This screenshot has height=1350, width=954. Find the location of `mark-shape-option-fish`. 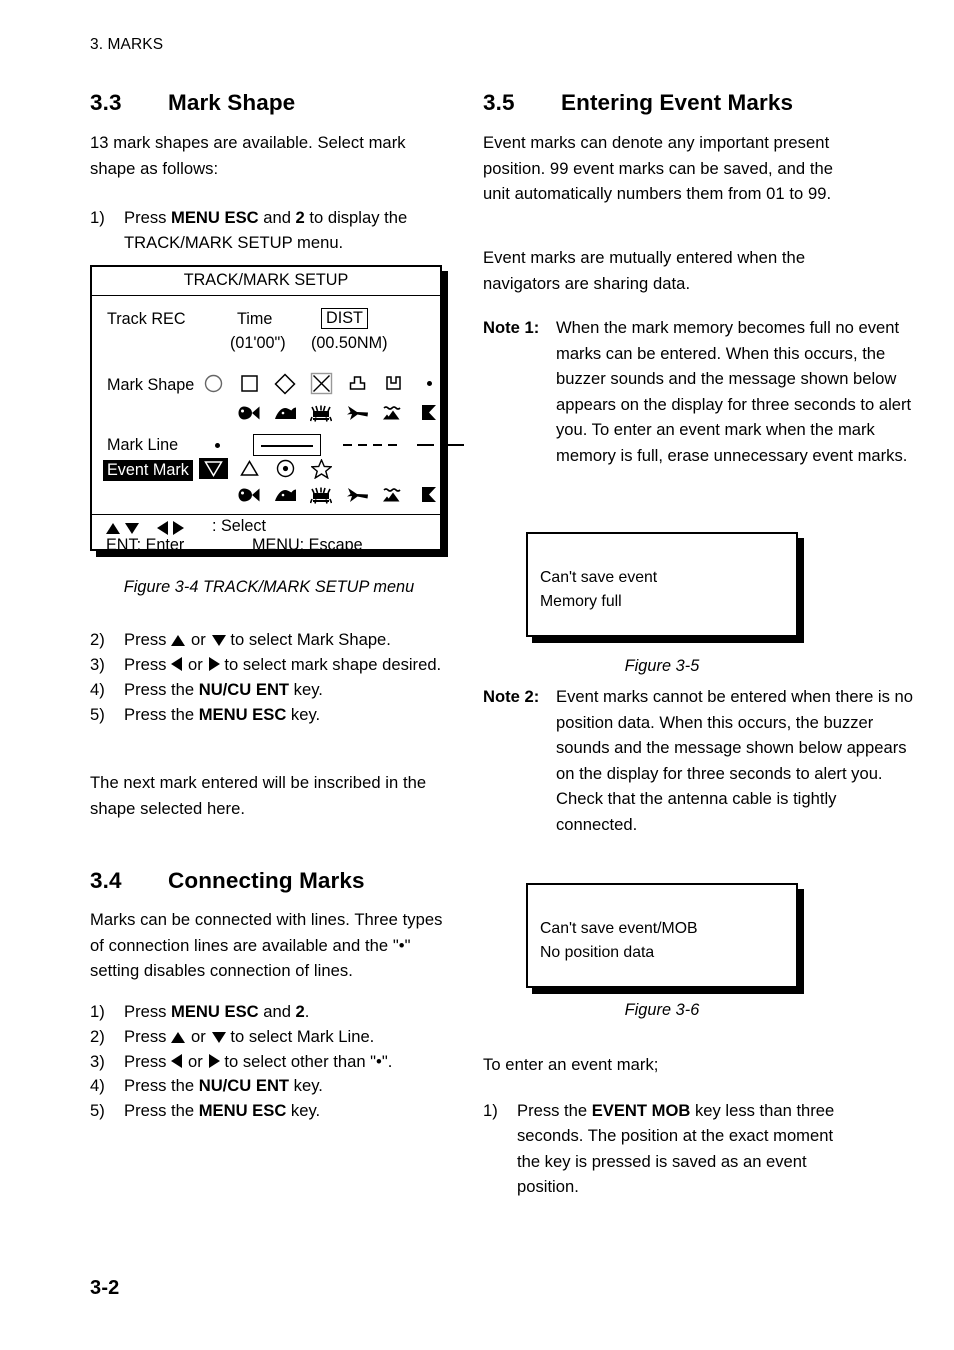

mark-shape-option-fish is located at coordinates (249, 413).